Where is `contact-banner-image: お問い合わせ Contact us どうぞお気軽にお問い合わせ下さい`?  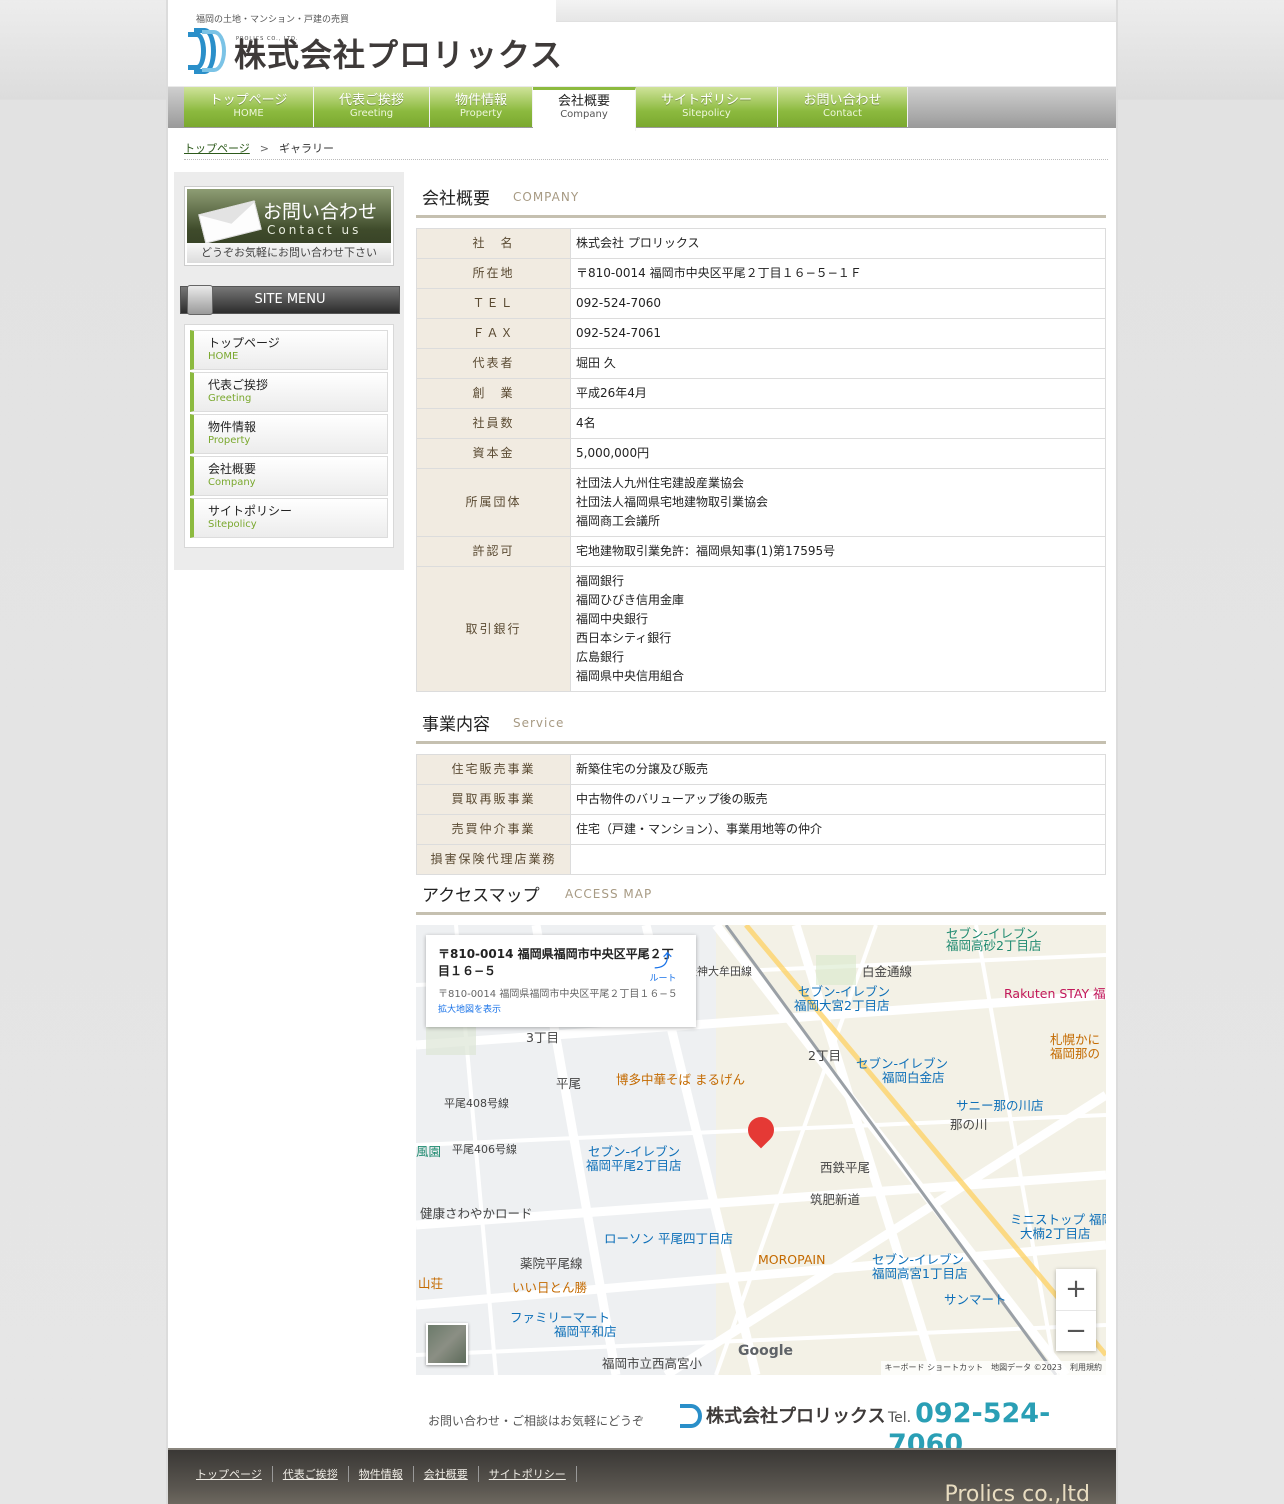 contact-banner-image: お問い合わせ Contact us どうぞお気軽にお問い合わせ下さい is located at coordinates (289, 226).